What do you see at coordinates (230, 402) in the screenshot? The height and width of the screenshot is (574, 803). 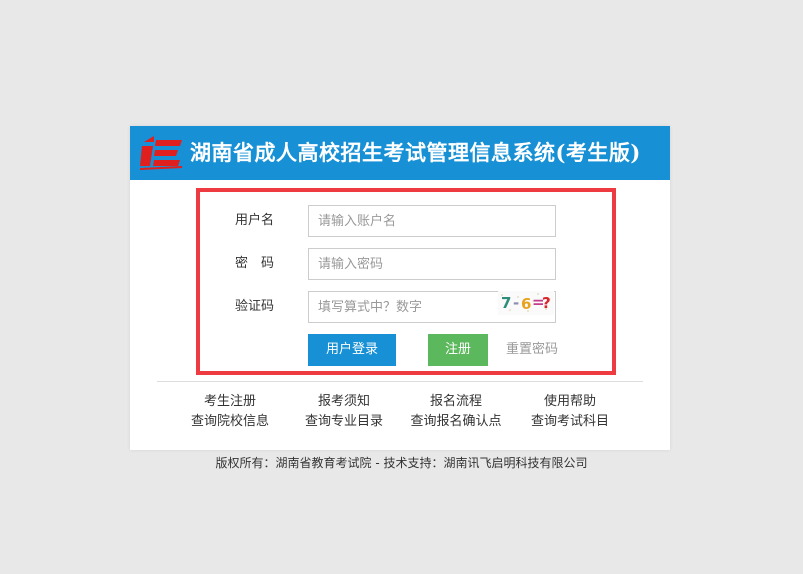 I see `link-register: 考生注册` at bounding box center [230, 402].